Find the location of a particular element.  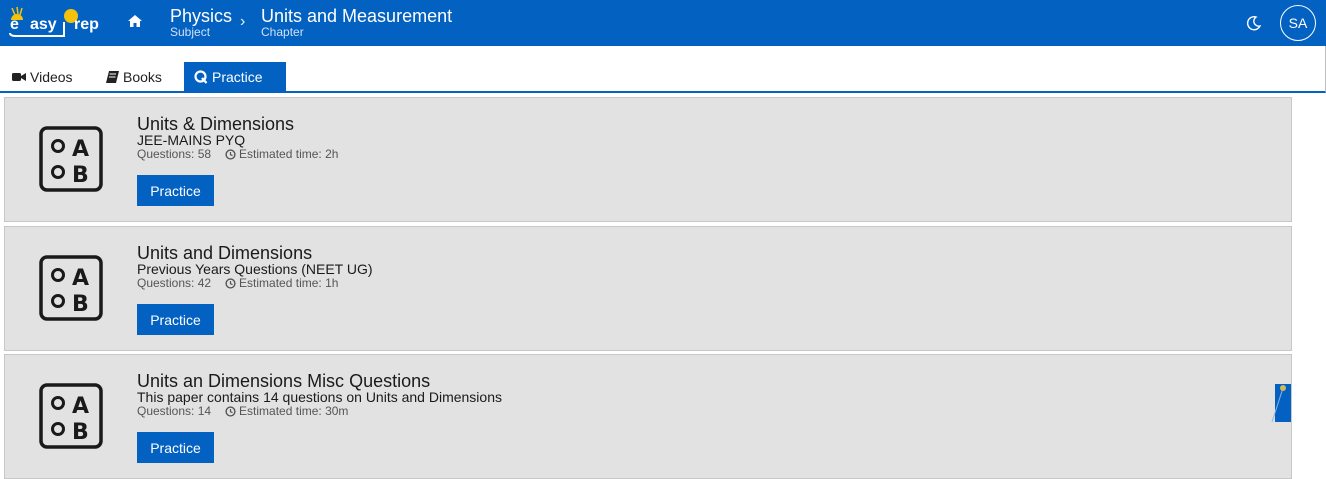

book-icon is located at coordinates (112, 77).